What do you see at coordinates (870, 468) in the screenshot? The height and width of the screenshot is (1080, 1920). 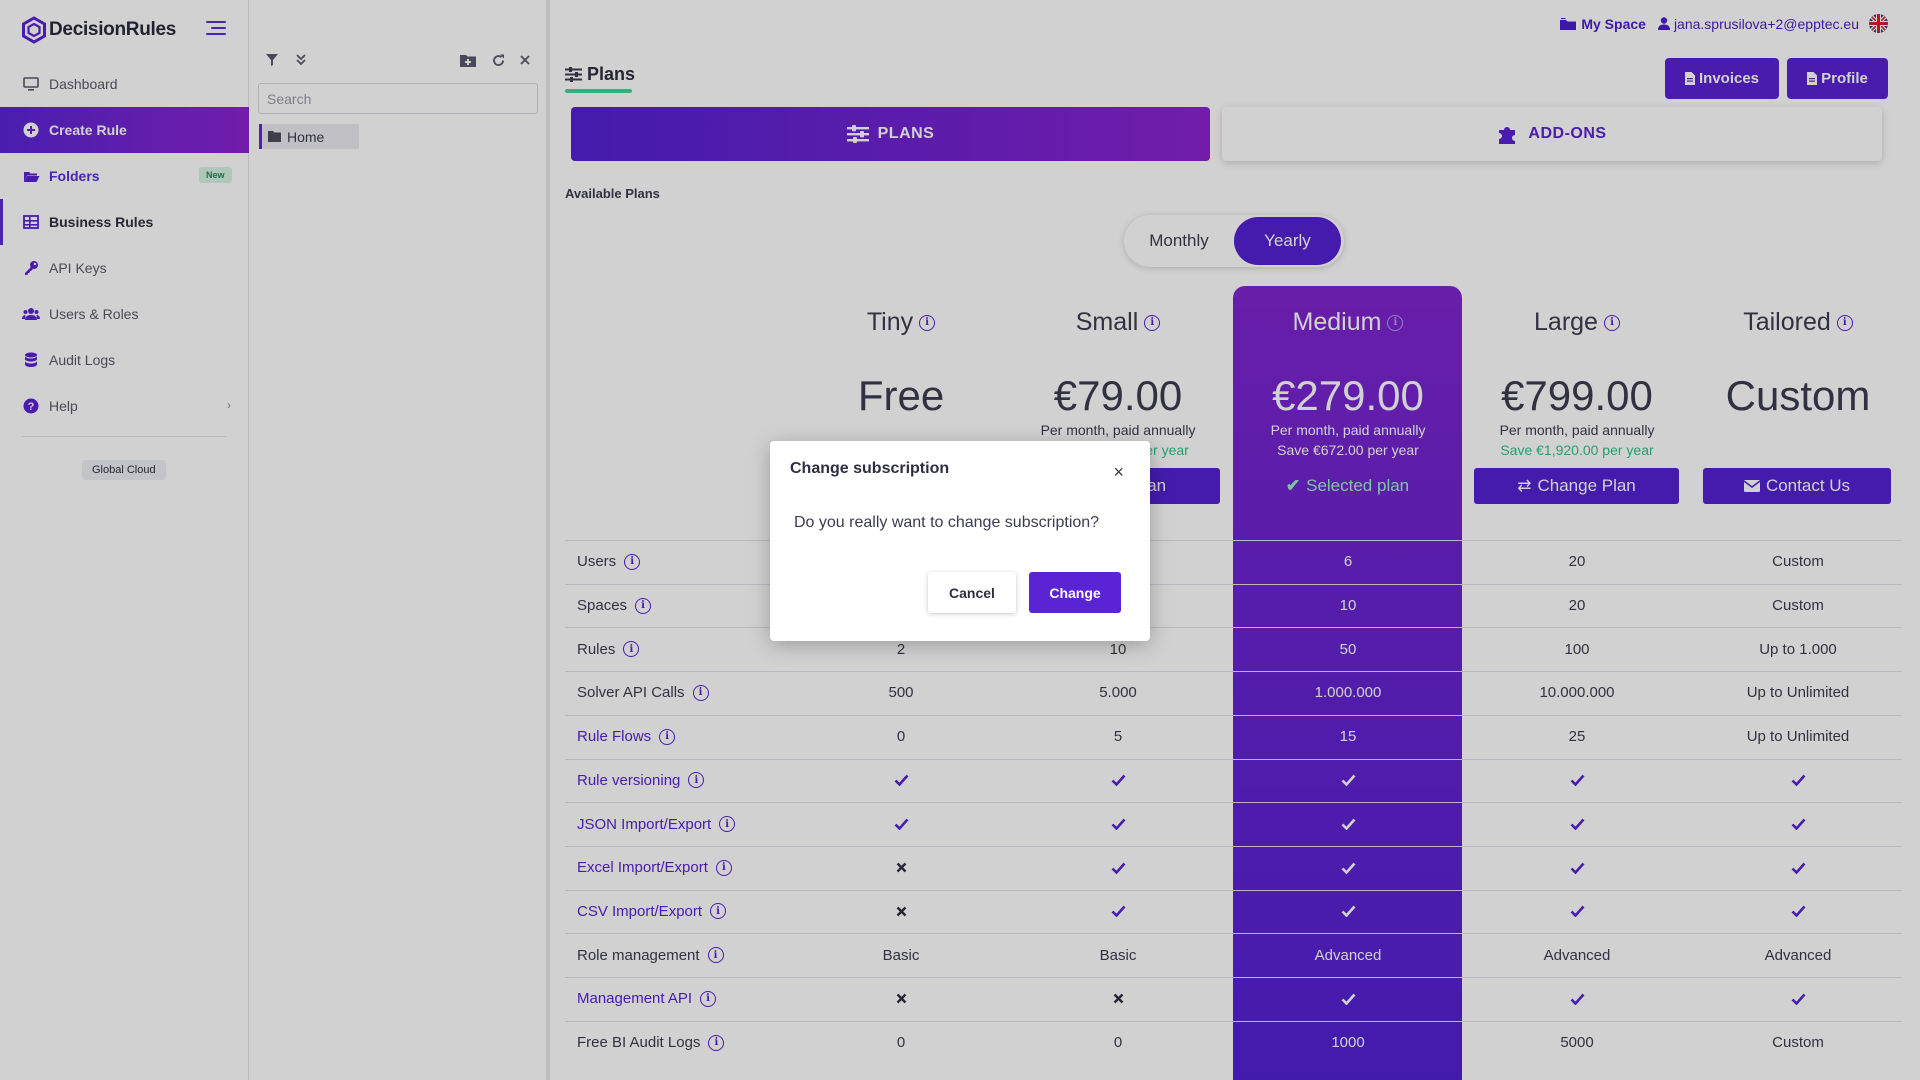 I see `dialog-title: Change subscription` at bounding box center [870, 468].